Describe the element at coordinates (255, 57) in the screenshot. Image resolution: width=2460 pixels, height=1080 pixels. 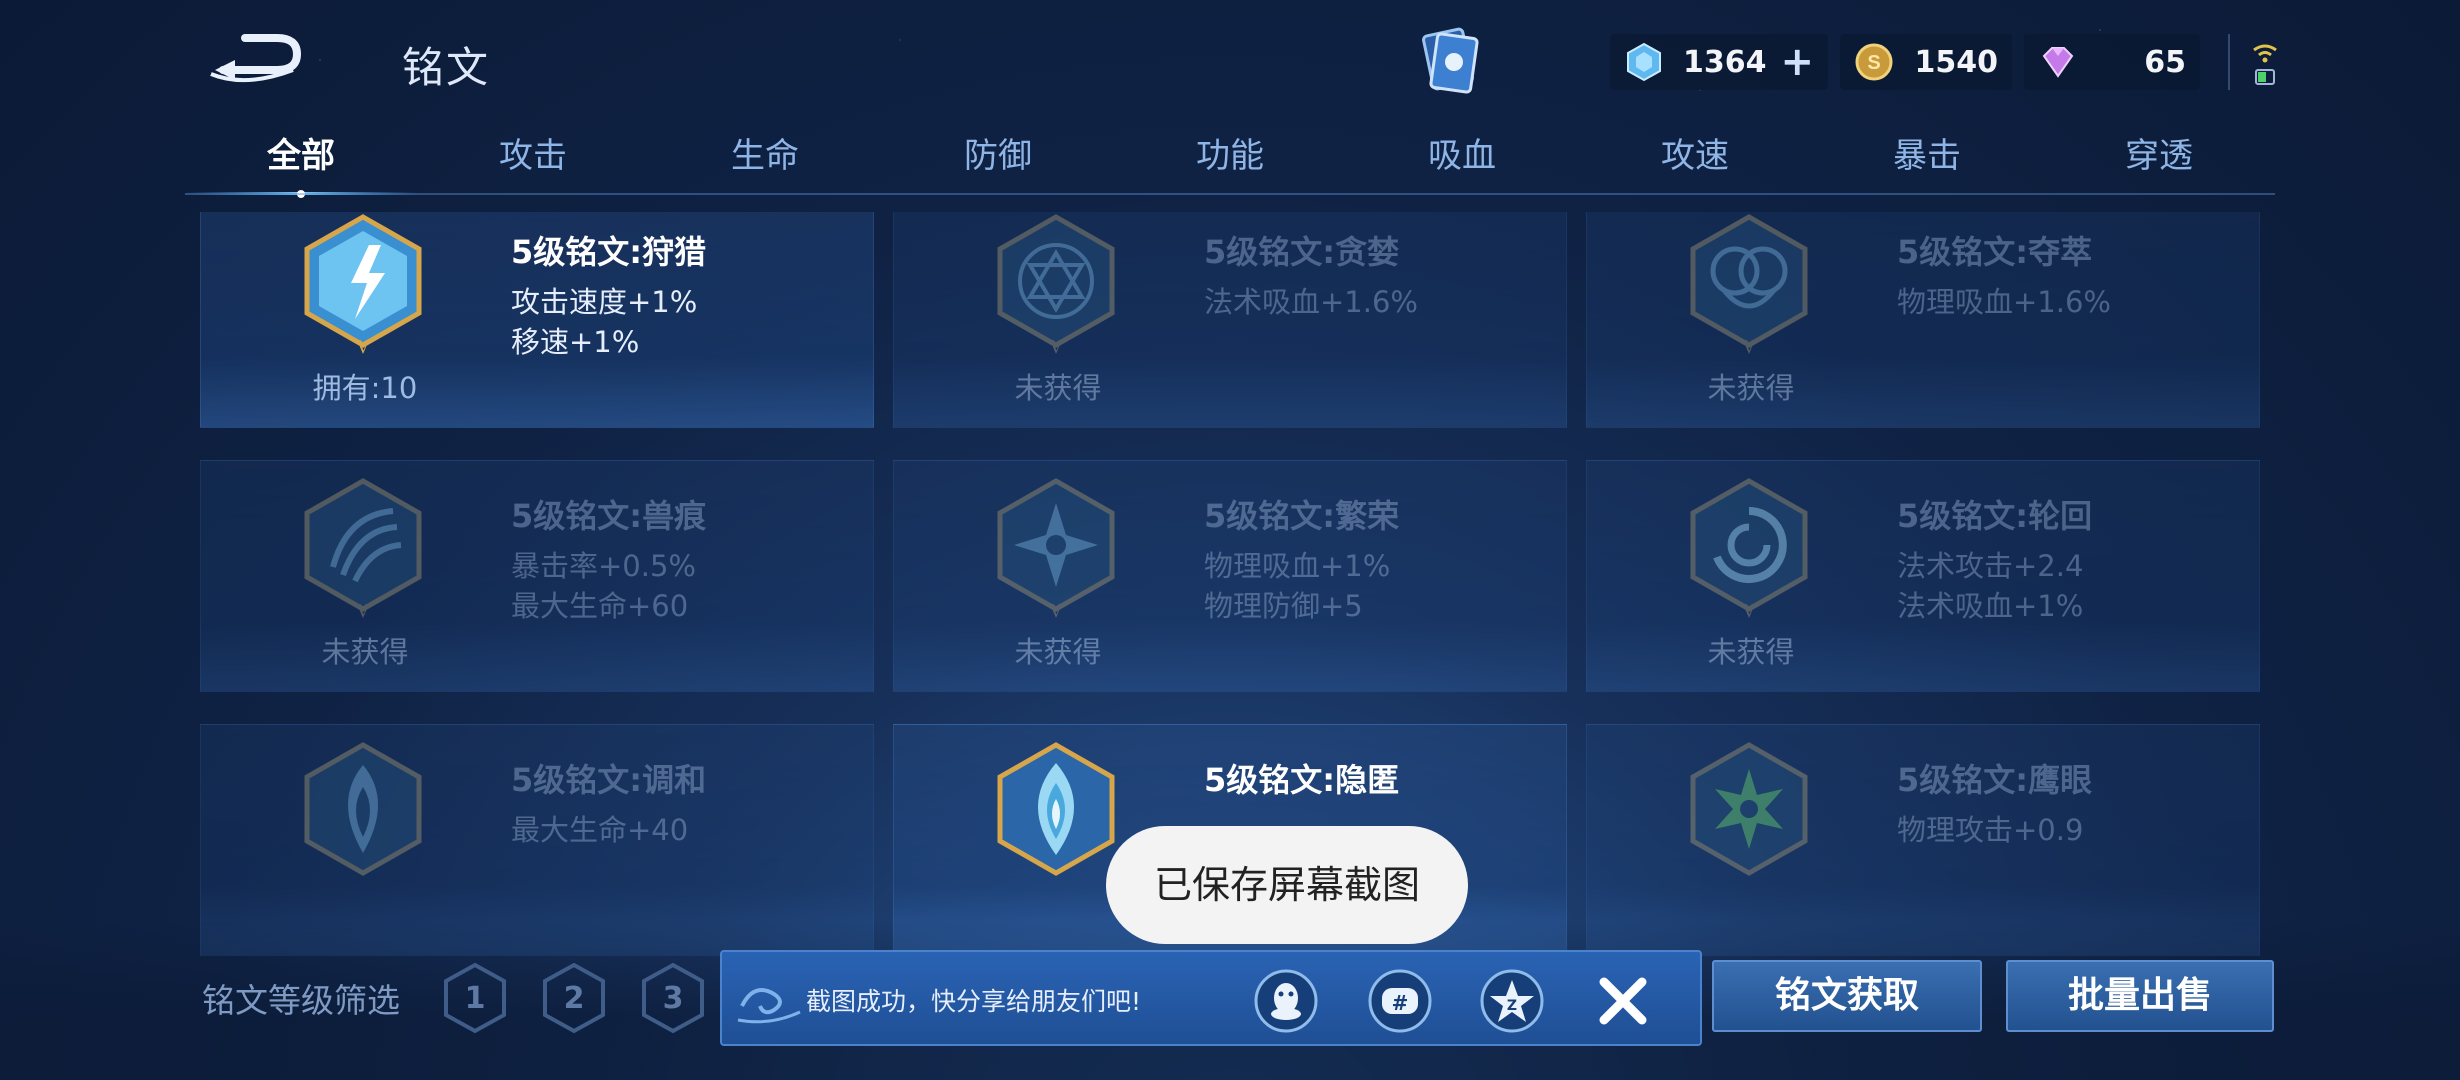
I see `back-arrow-icon` at that location.